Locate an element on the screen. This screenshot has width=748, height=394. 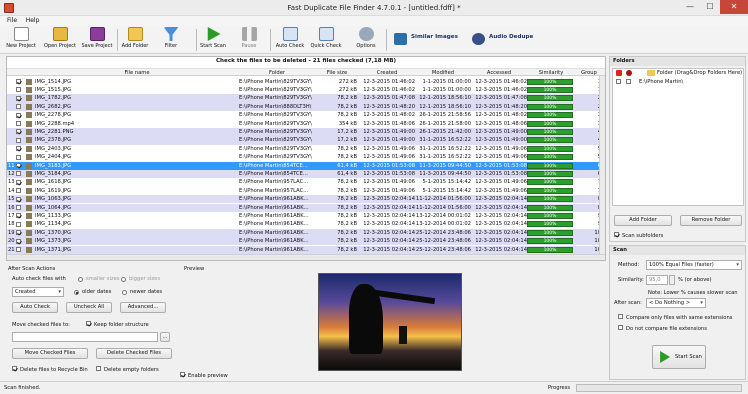
auto-check-button: Auto Check is located at coordinates (290, 38).